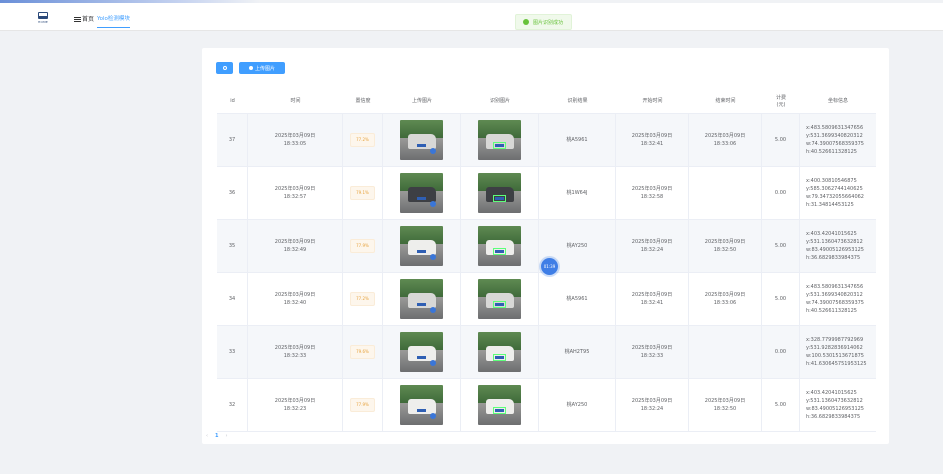 The height and width of the screenshot is (474, 943). I want to click on confidence-tag: 79.6%, so click(362, 352).